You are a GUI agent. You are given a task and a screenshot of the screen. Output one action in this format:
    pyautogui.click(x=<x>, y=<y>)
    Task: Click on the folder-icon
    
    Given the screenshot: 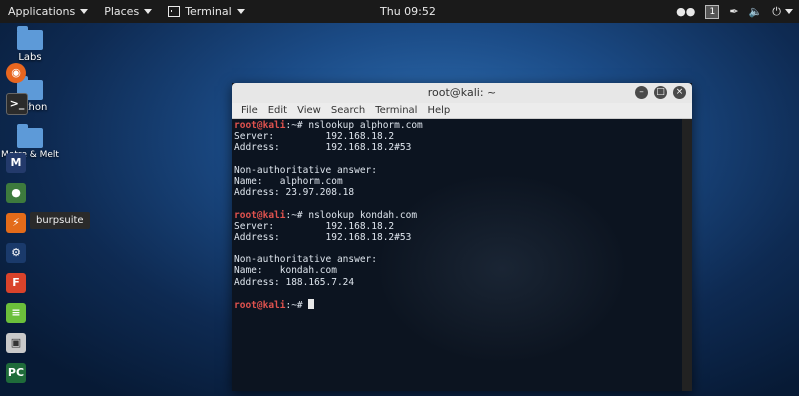 What is the action you would take?
    pyautogui.click(x=30, y=38)
    